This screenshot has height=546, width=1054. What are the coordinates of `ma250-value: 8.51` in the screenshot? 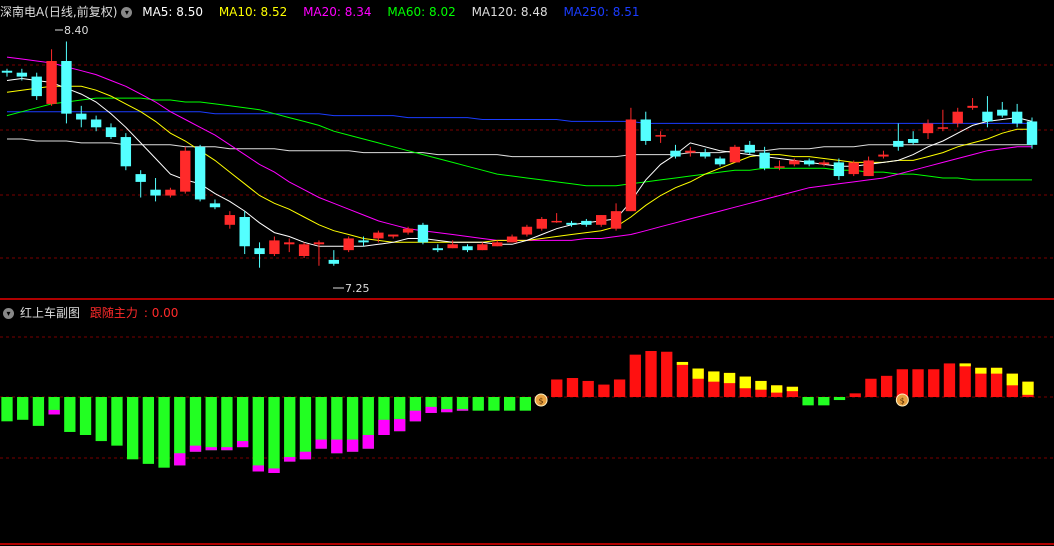 It's located at (626, 12).